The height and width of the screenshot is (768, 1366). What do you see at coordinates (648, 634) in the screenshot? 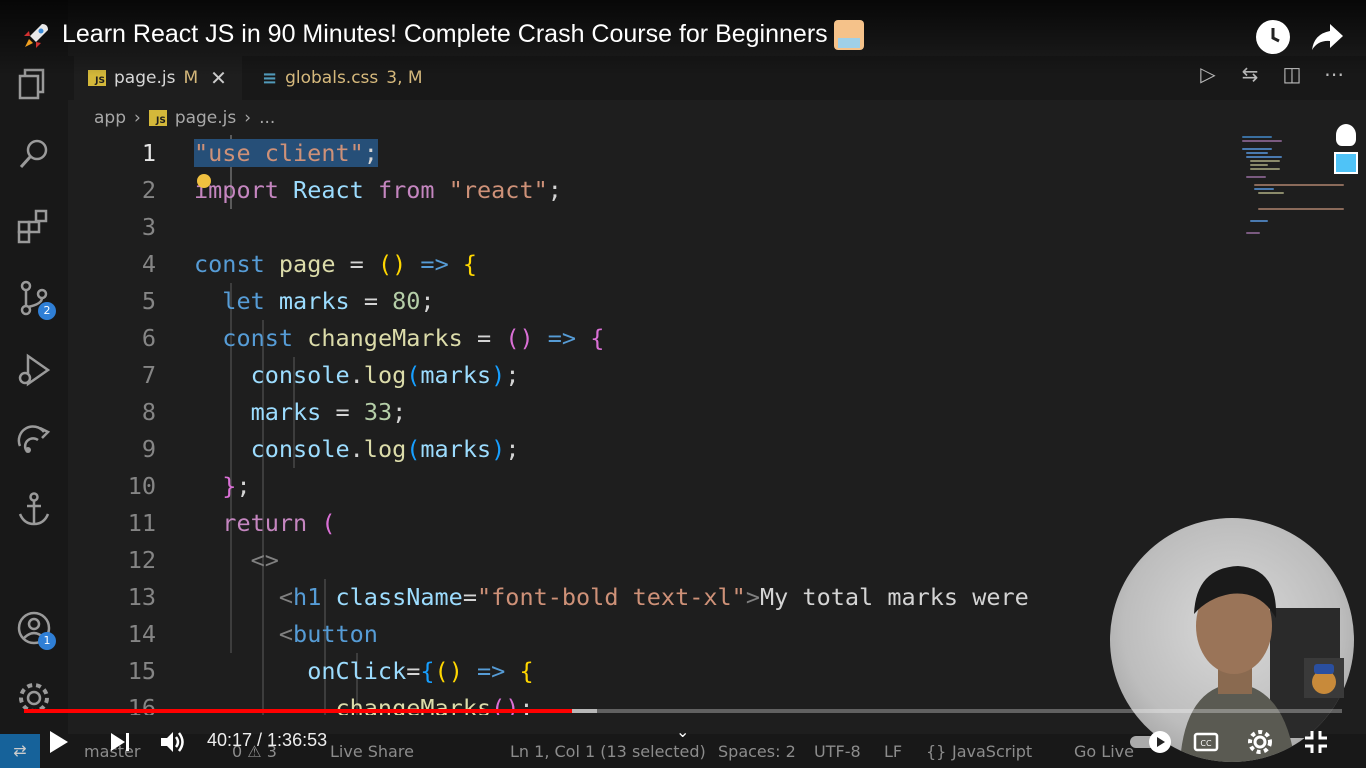
I see `code-line: 14 <button` at bounding box center [648, 634].